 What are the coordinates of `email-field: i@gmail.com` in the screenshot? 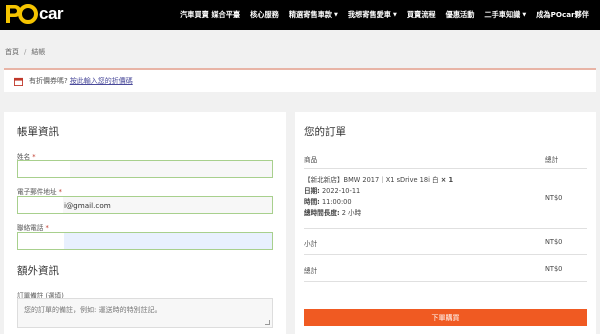 It's located at (145, 205).